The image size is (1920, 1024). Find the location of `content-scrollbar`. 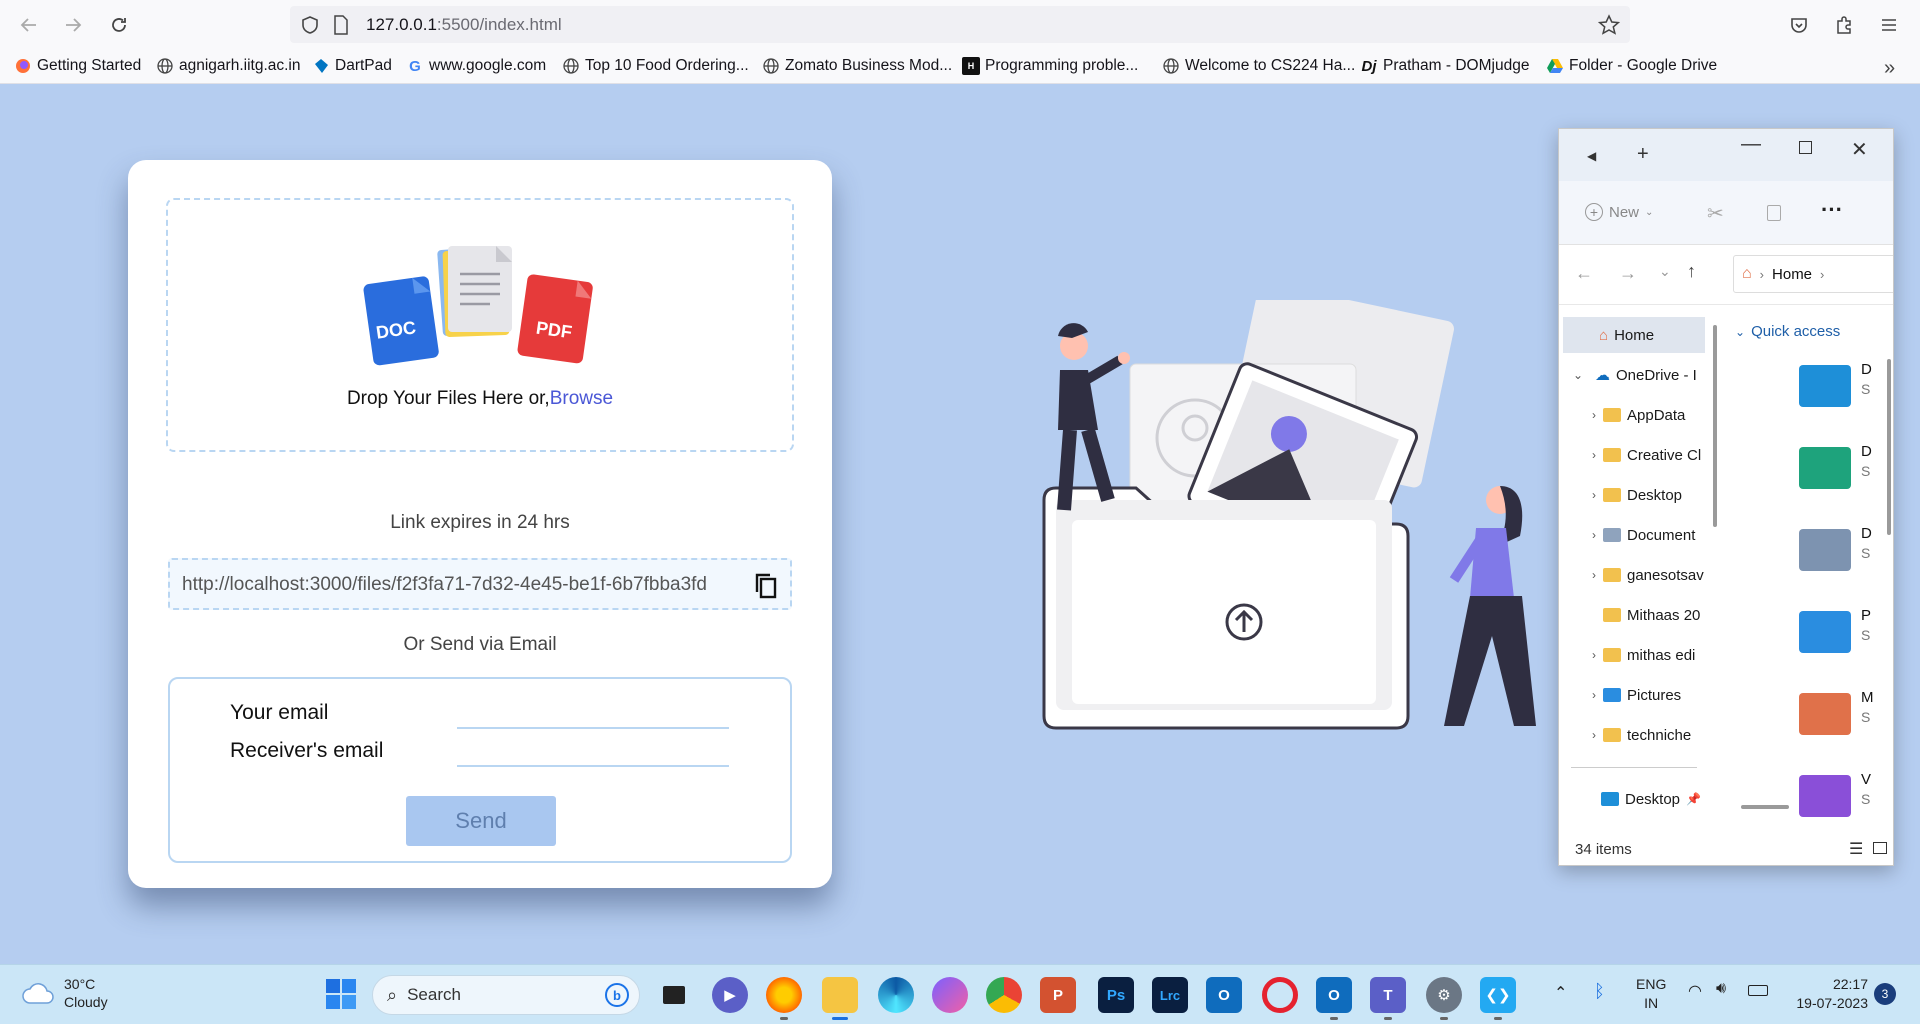

content-scrollbar is located at coordinates (1889, 447).